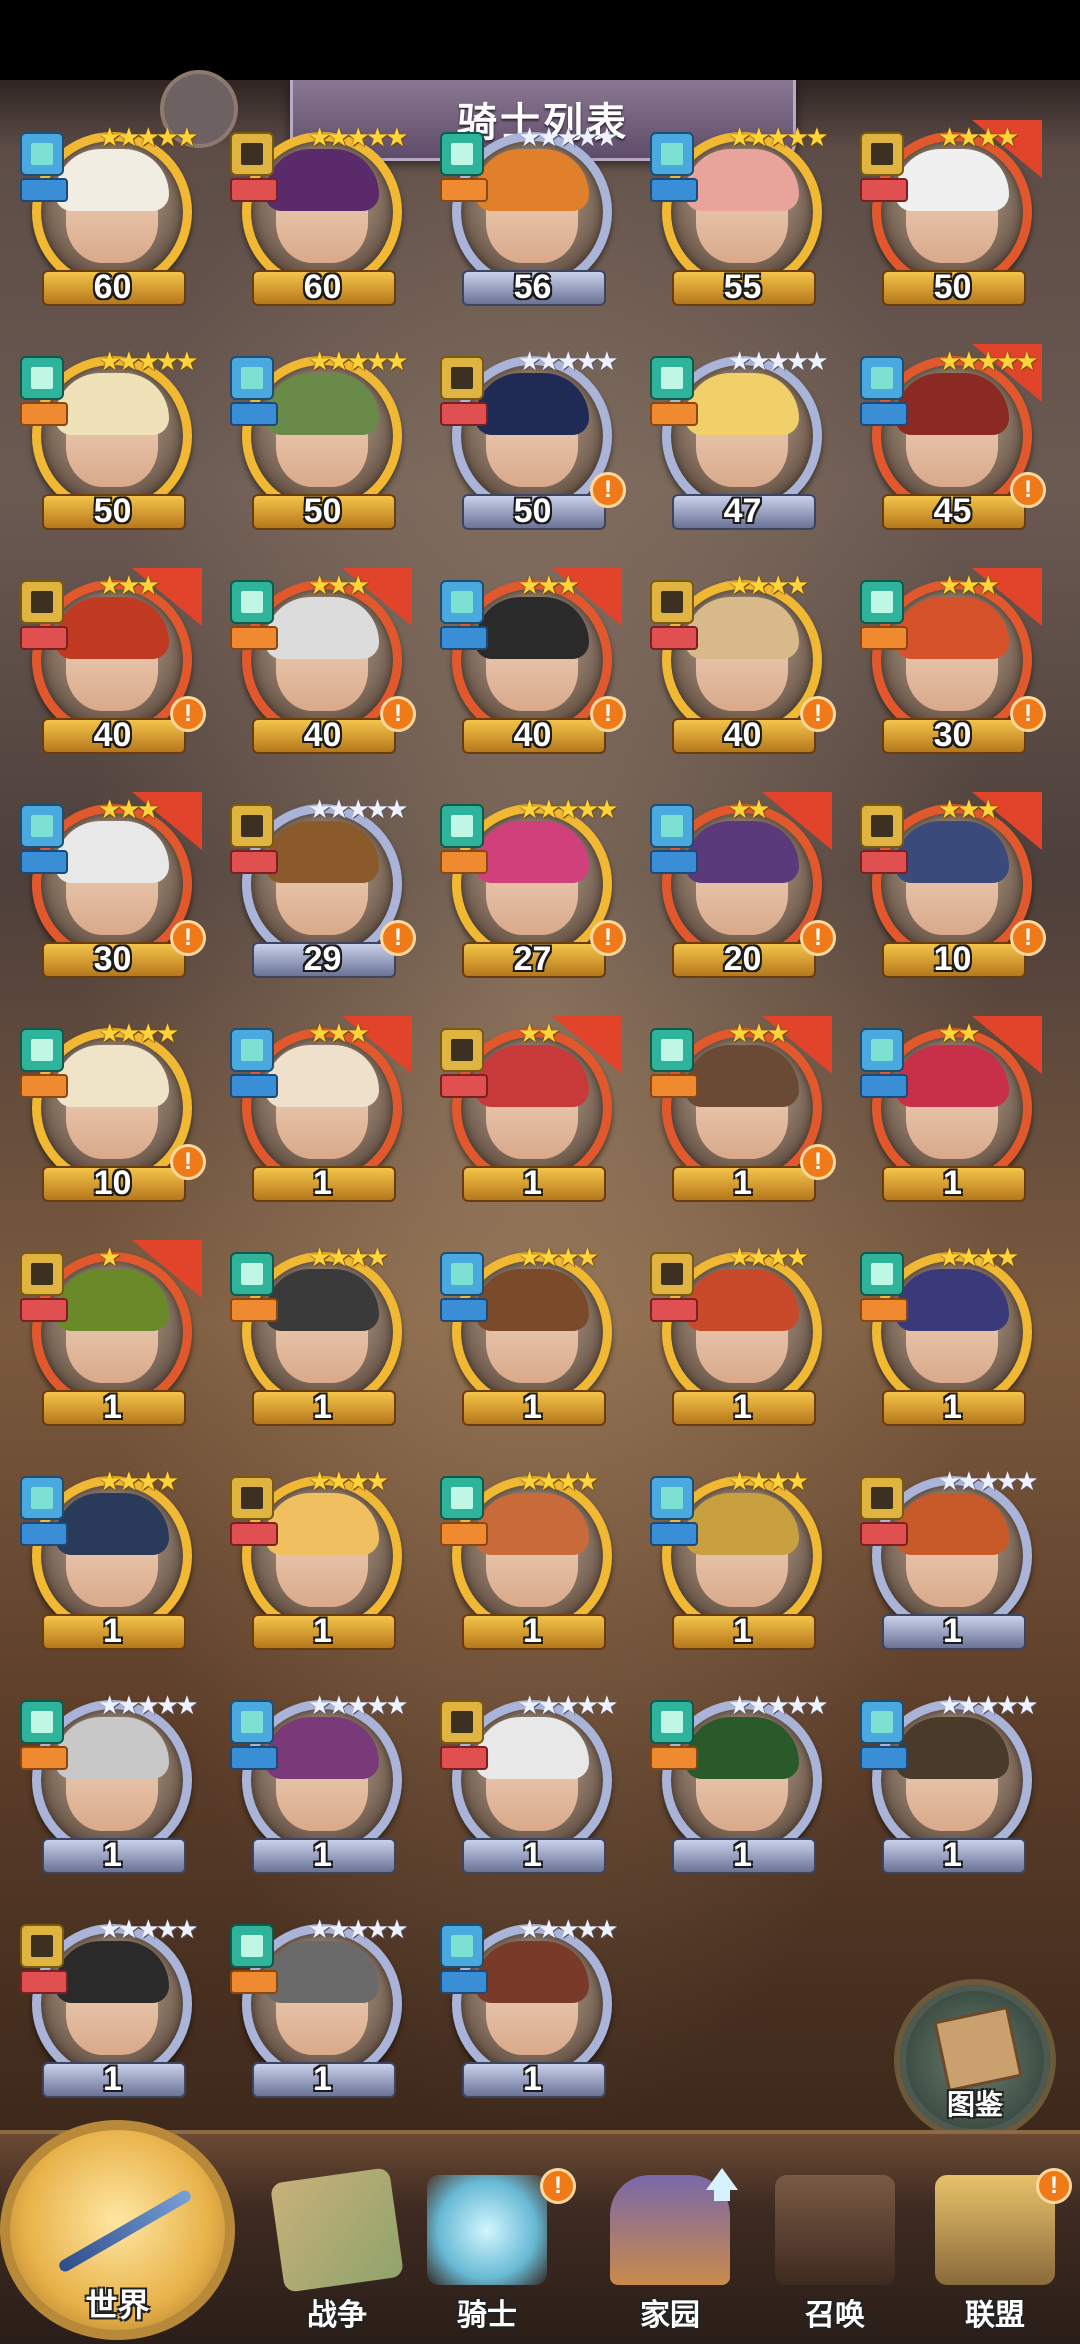 The image size is (1080, 2344). Describe the element at coordinates (952, 215) in the screenshot. I see `knight-card: 50 ★★★★` at that location.